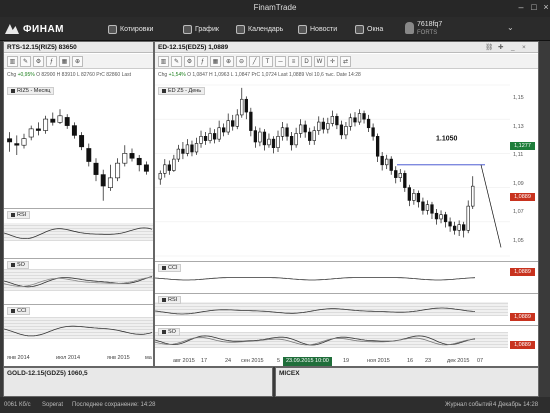 The height and width of the screenshot is (413, 550). Describe the element at coordinates (170, 268) in the screenshot. I see `main-cci-label: CCI` at that location.